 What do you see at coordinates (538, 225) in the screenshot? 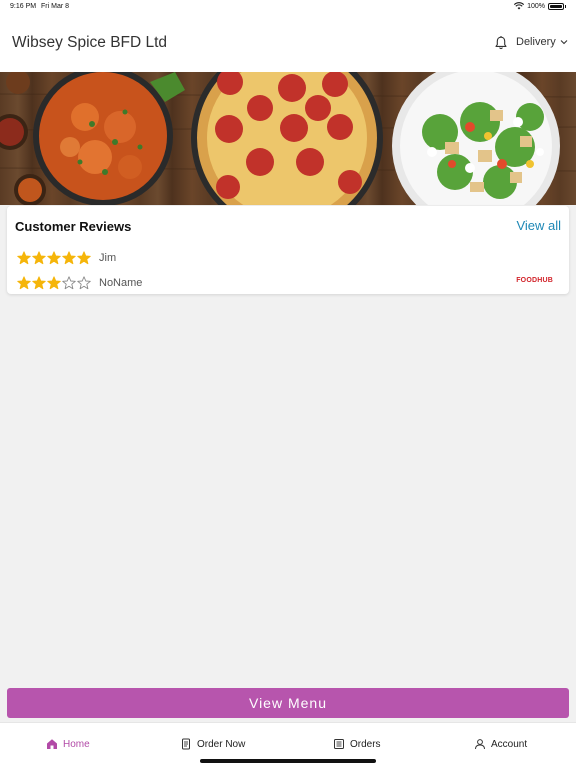
I see `view-all-reviews-link: View all` at bounding box center [538, 225].